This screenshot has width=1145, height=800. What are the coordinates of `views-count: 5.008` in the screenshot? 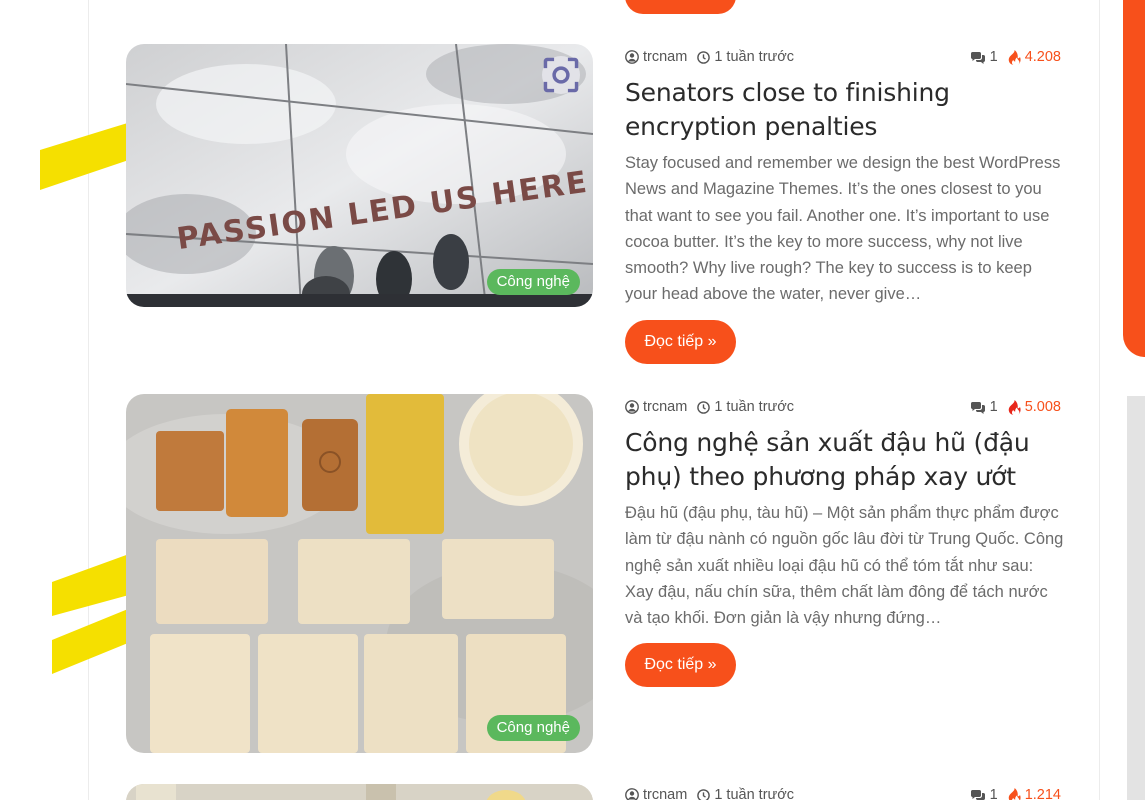 It's located at (1034, 407).